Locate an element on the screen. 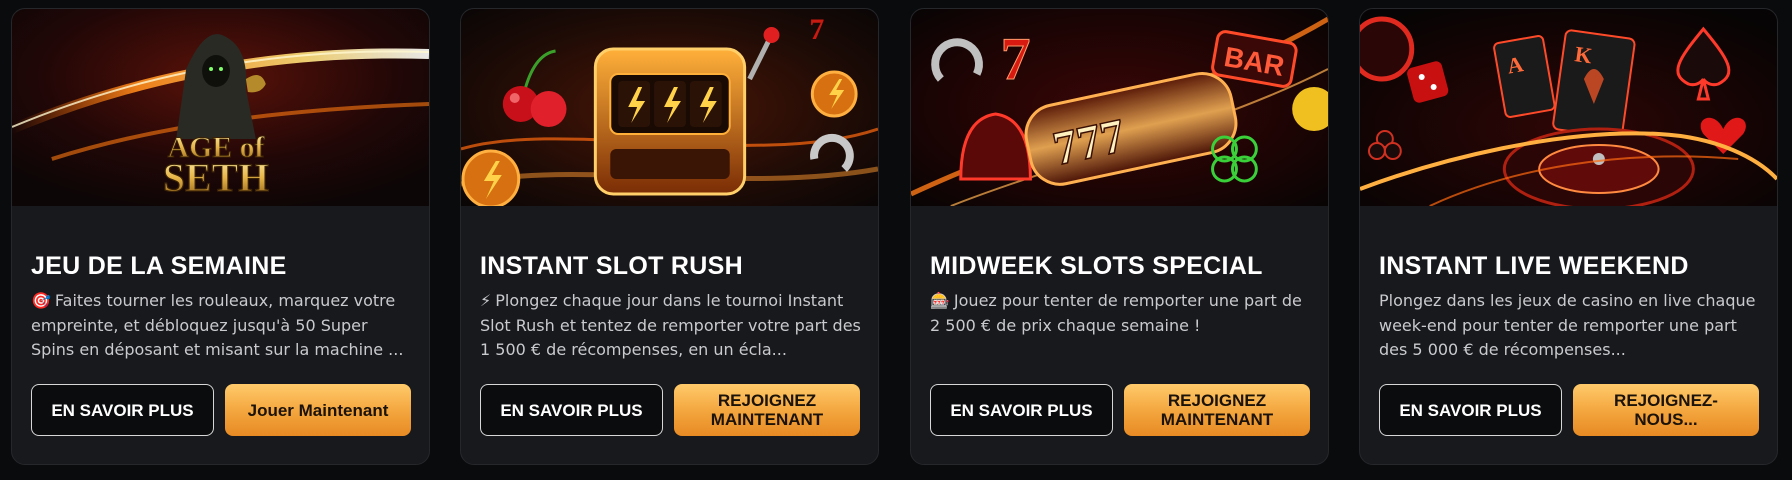 The width and height of the screenshot is (1792, 480). age-of-seth-image: AGE of SETH is located at coordinates (220, 107).